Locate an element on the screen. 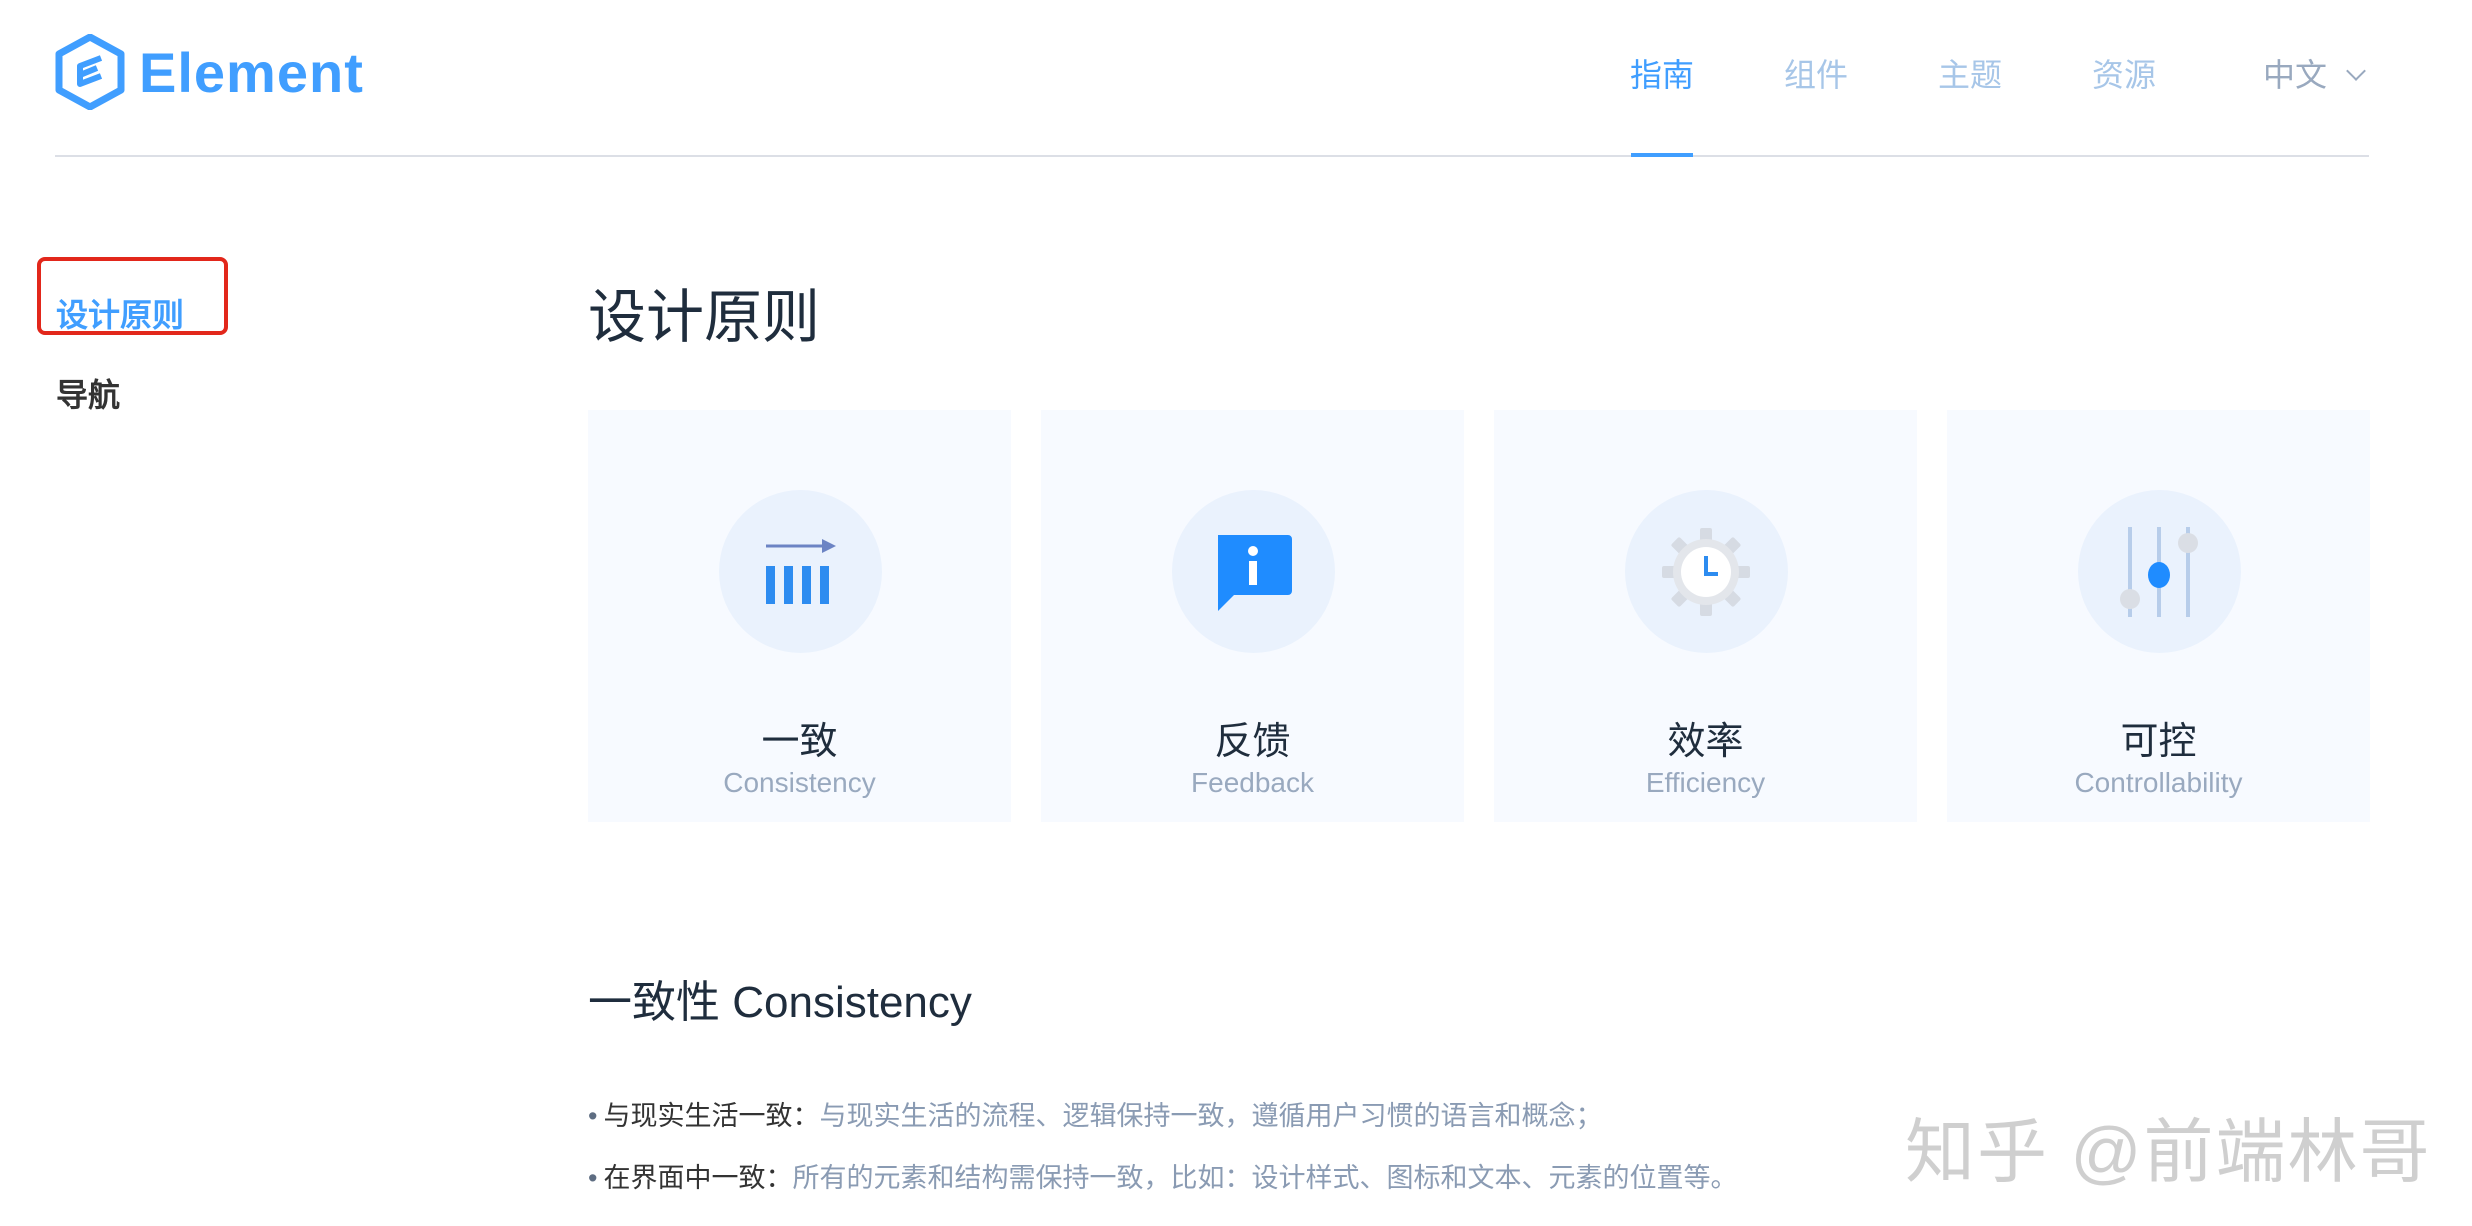  controllability-icon-circle is located at coordinates (2159, 571).